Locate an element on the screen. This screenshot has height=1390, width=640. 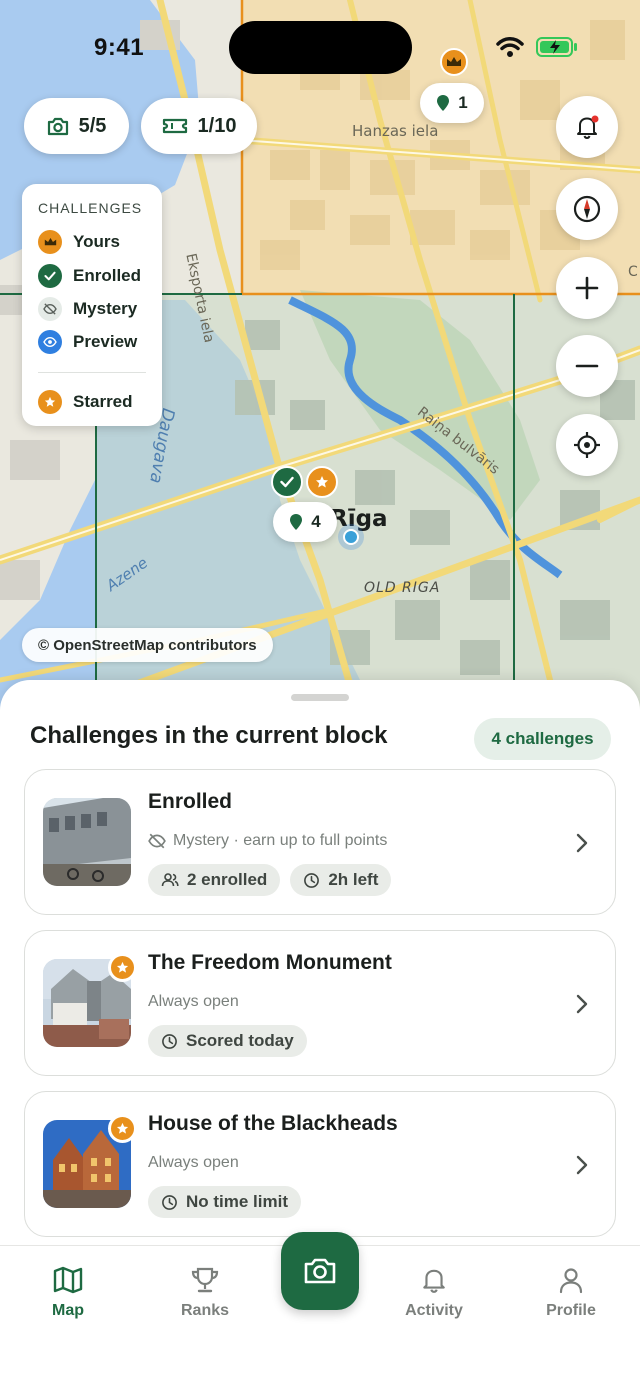
sheet-drag-handle is located at coordinates (320, 697).